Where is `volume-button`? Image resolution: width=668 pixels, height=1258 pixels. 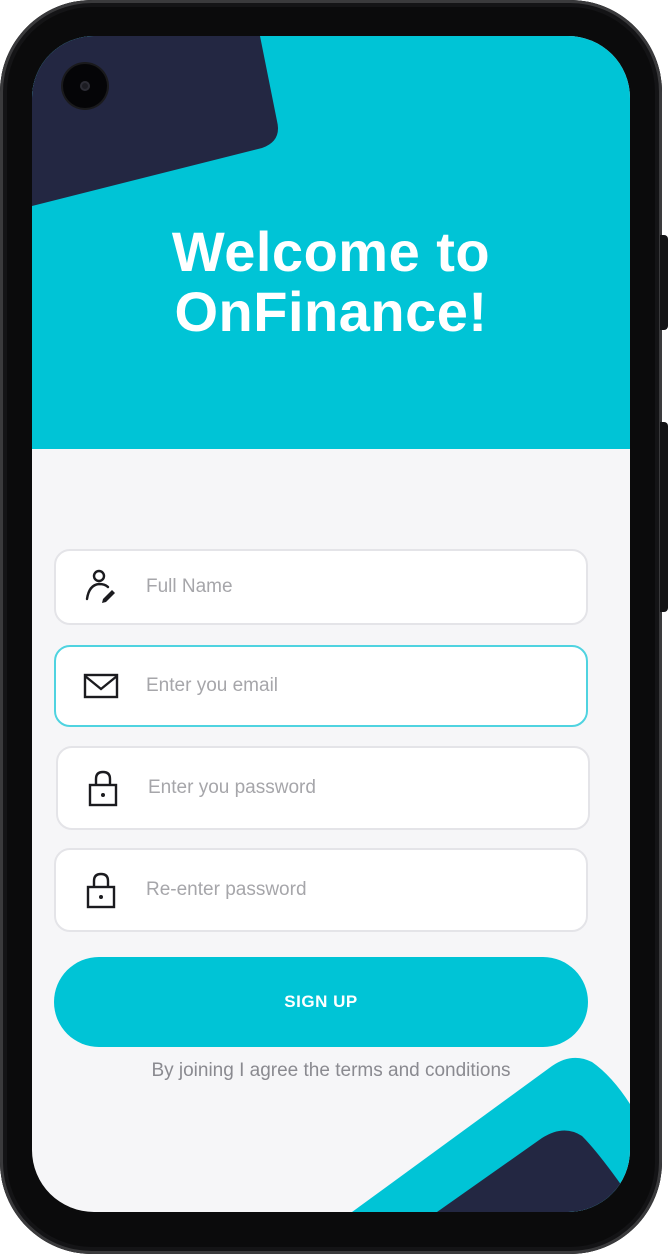
volume-button is located at coordinates (664, 282).